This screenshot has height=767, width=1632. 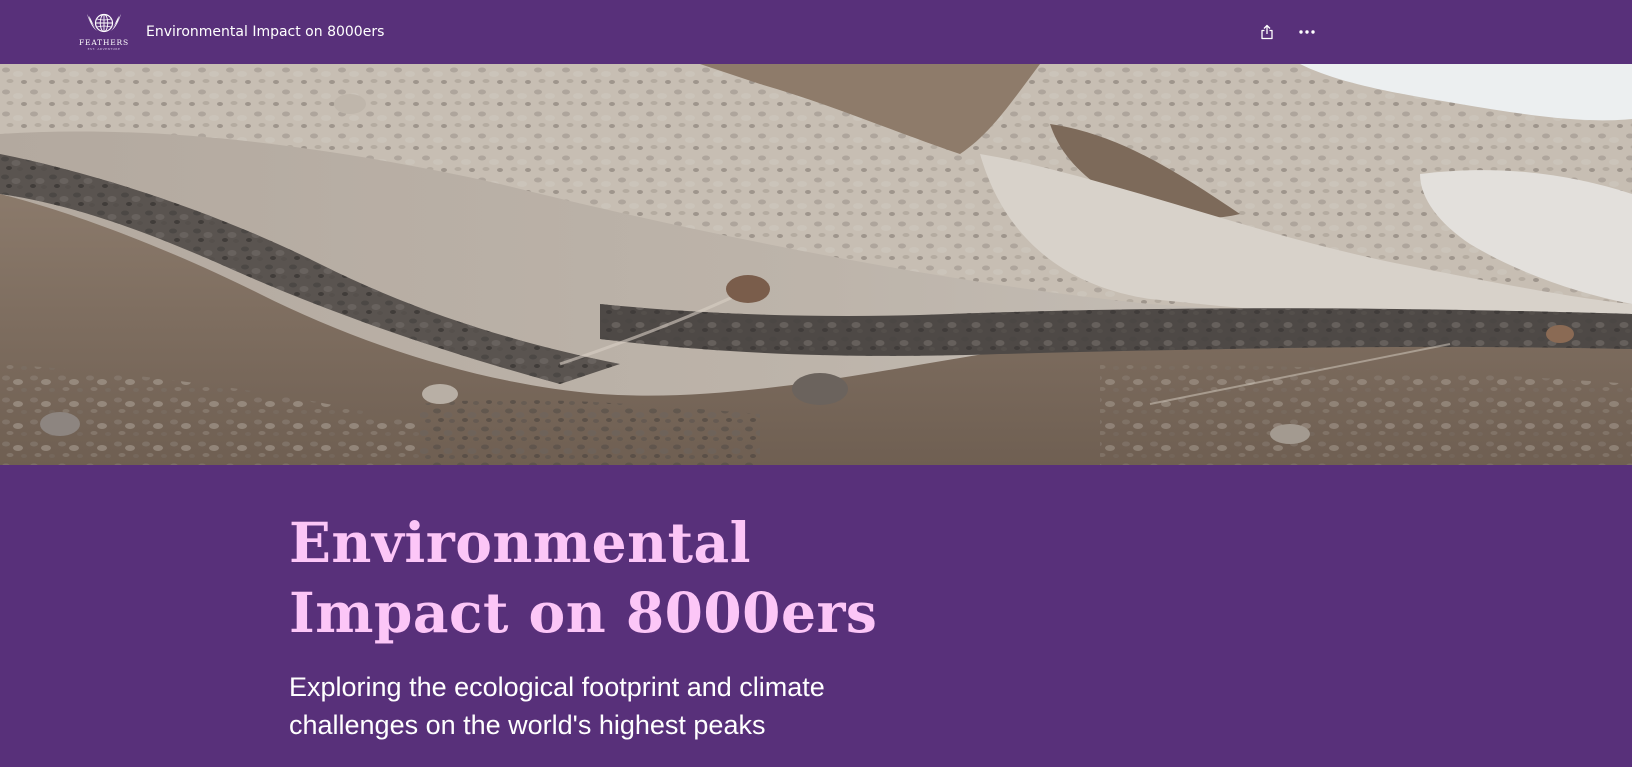 I want to click on share-icon, so click(x=1267, y=32).